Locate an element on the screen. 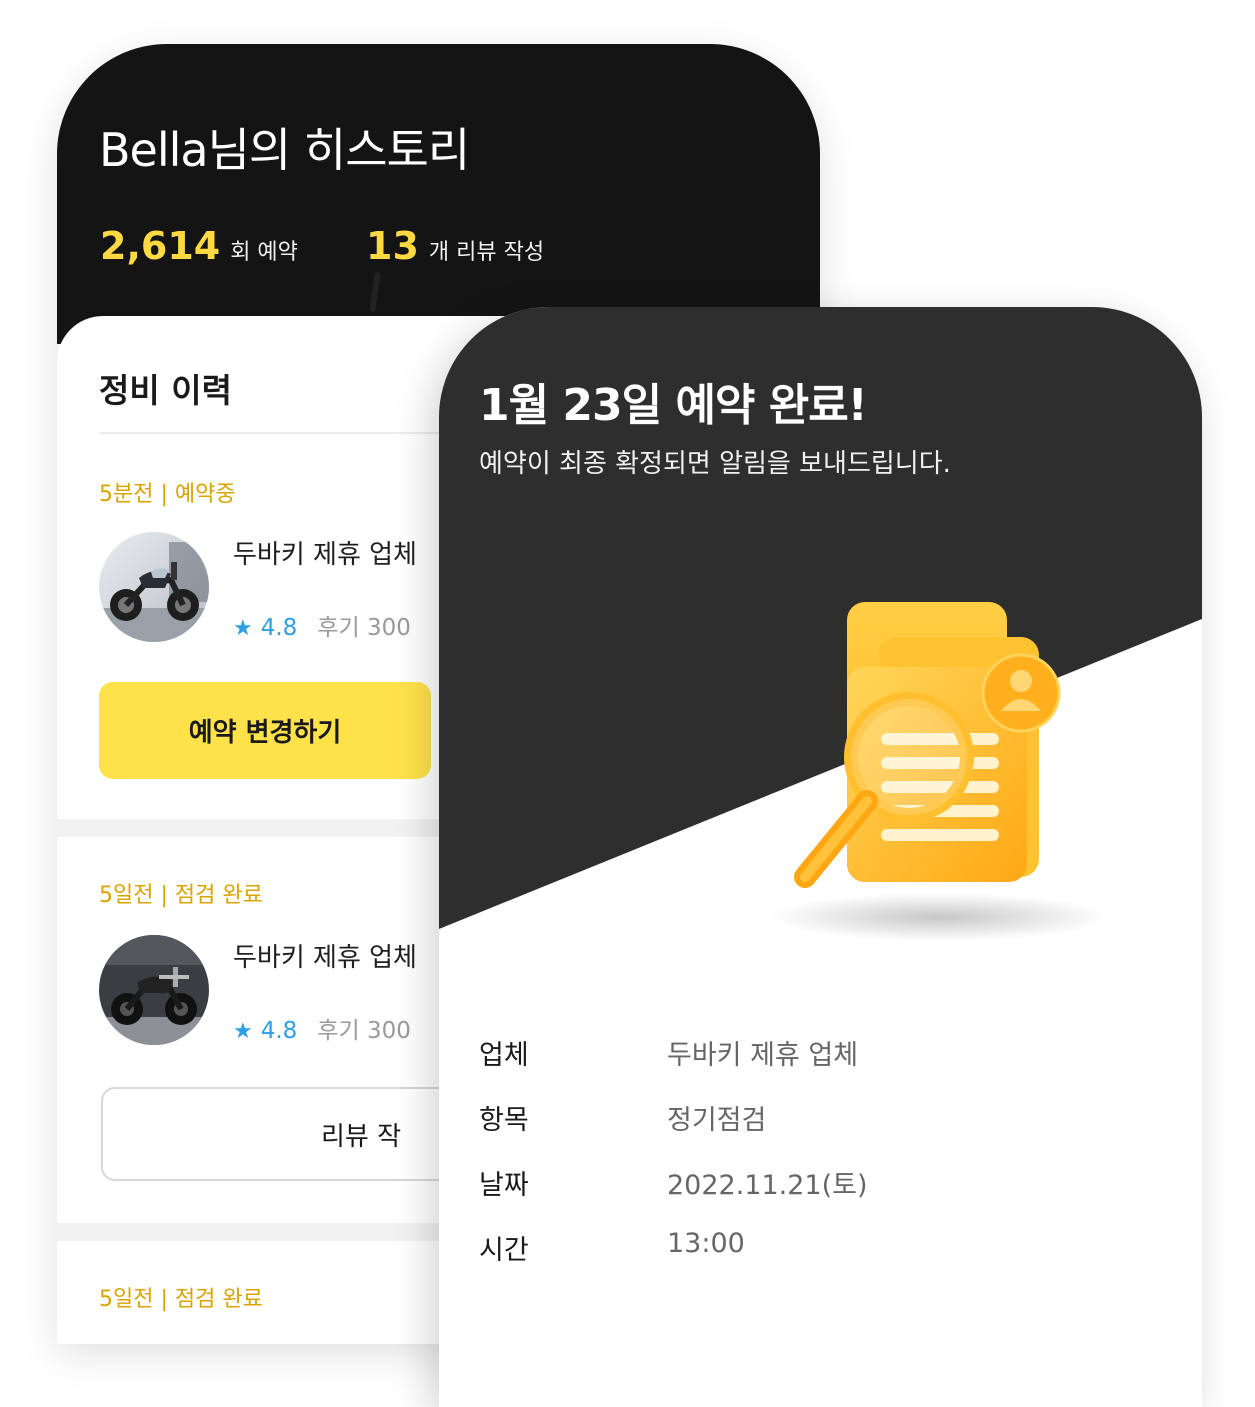 The height and width of the screenshot is (1407, 1255). reservation-count-stat: 2,614 회 예약 is located at coordinates (199, 246).